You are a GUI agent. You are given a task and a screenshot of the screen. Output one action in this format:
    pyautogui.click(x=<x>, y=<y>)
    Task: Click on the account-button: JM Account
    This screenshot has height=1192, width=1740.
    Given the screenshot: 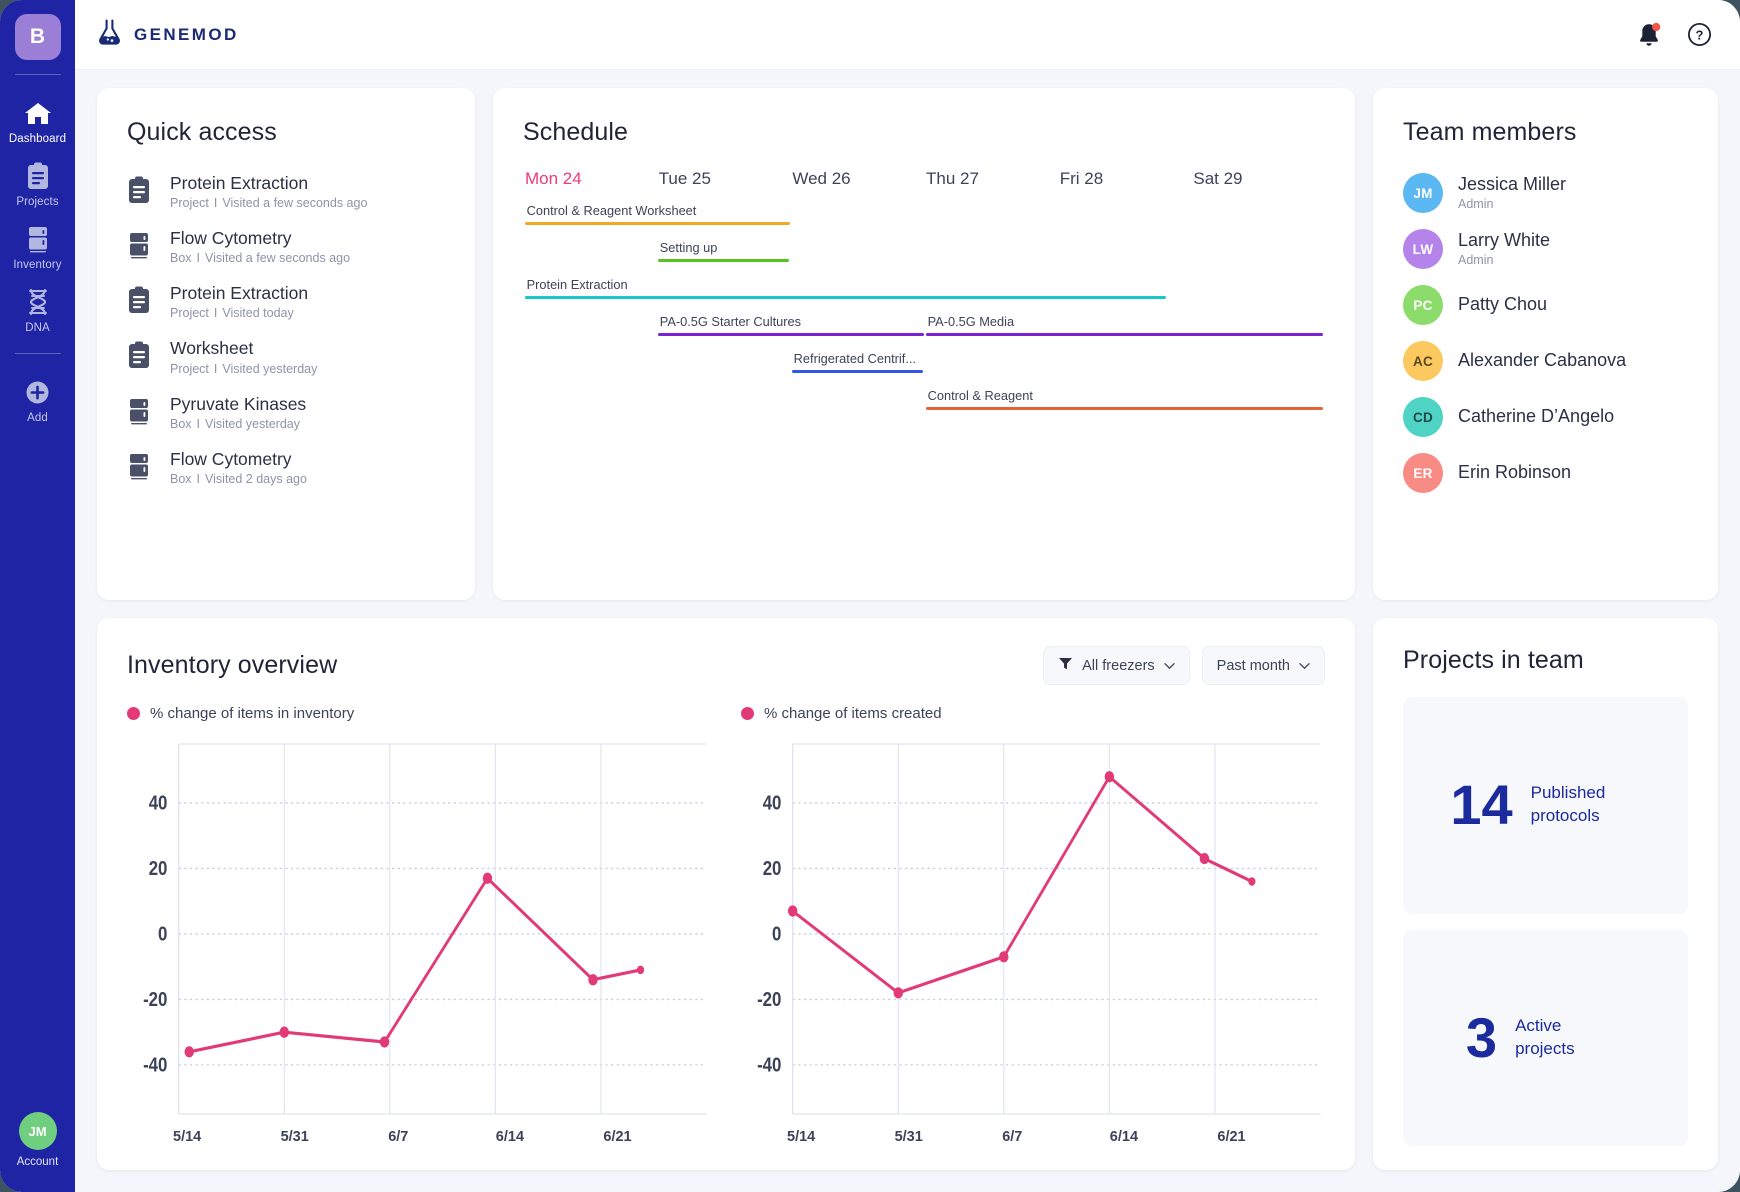 What is the action you would take?
    pyautogui.click(x=37, y=1140)
    